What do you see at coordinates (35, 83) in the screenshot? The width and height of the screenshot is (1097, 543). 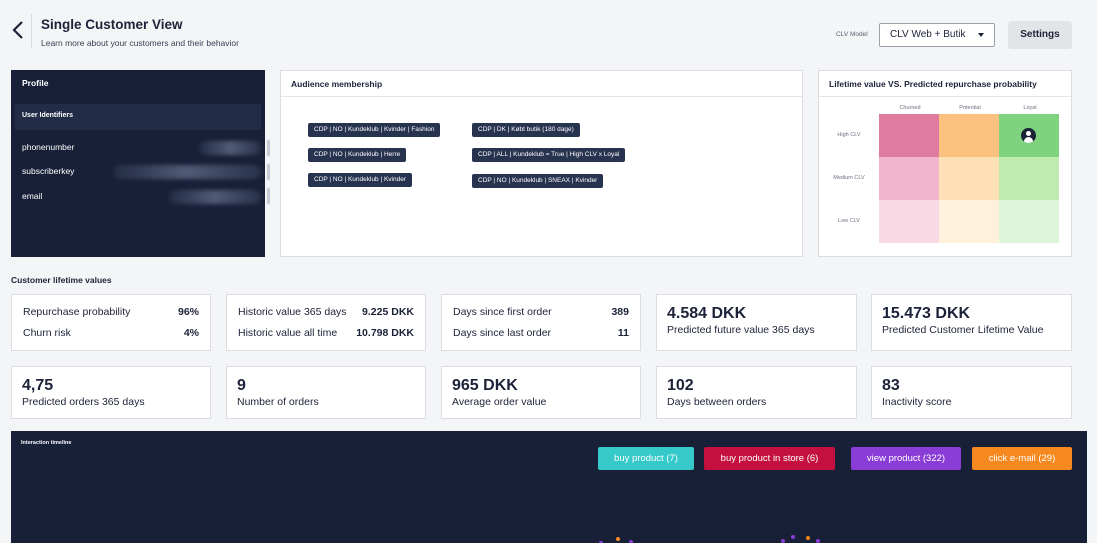 I see `profile-title: Profile` at bounding box center [35, 83].